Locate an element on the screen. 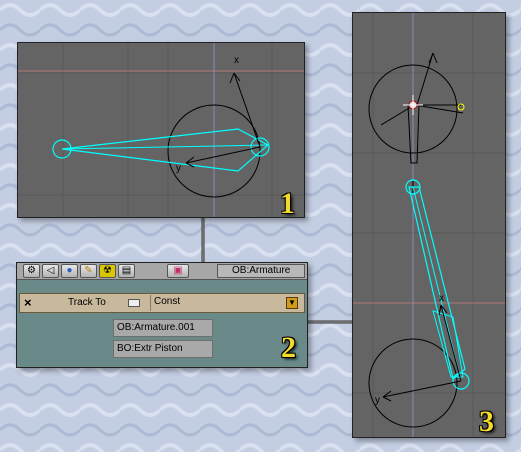 This screenshot has width=521, height=452. pencil-icon: ✎ is located at coordinates (88, 271).